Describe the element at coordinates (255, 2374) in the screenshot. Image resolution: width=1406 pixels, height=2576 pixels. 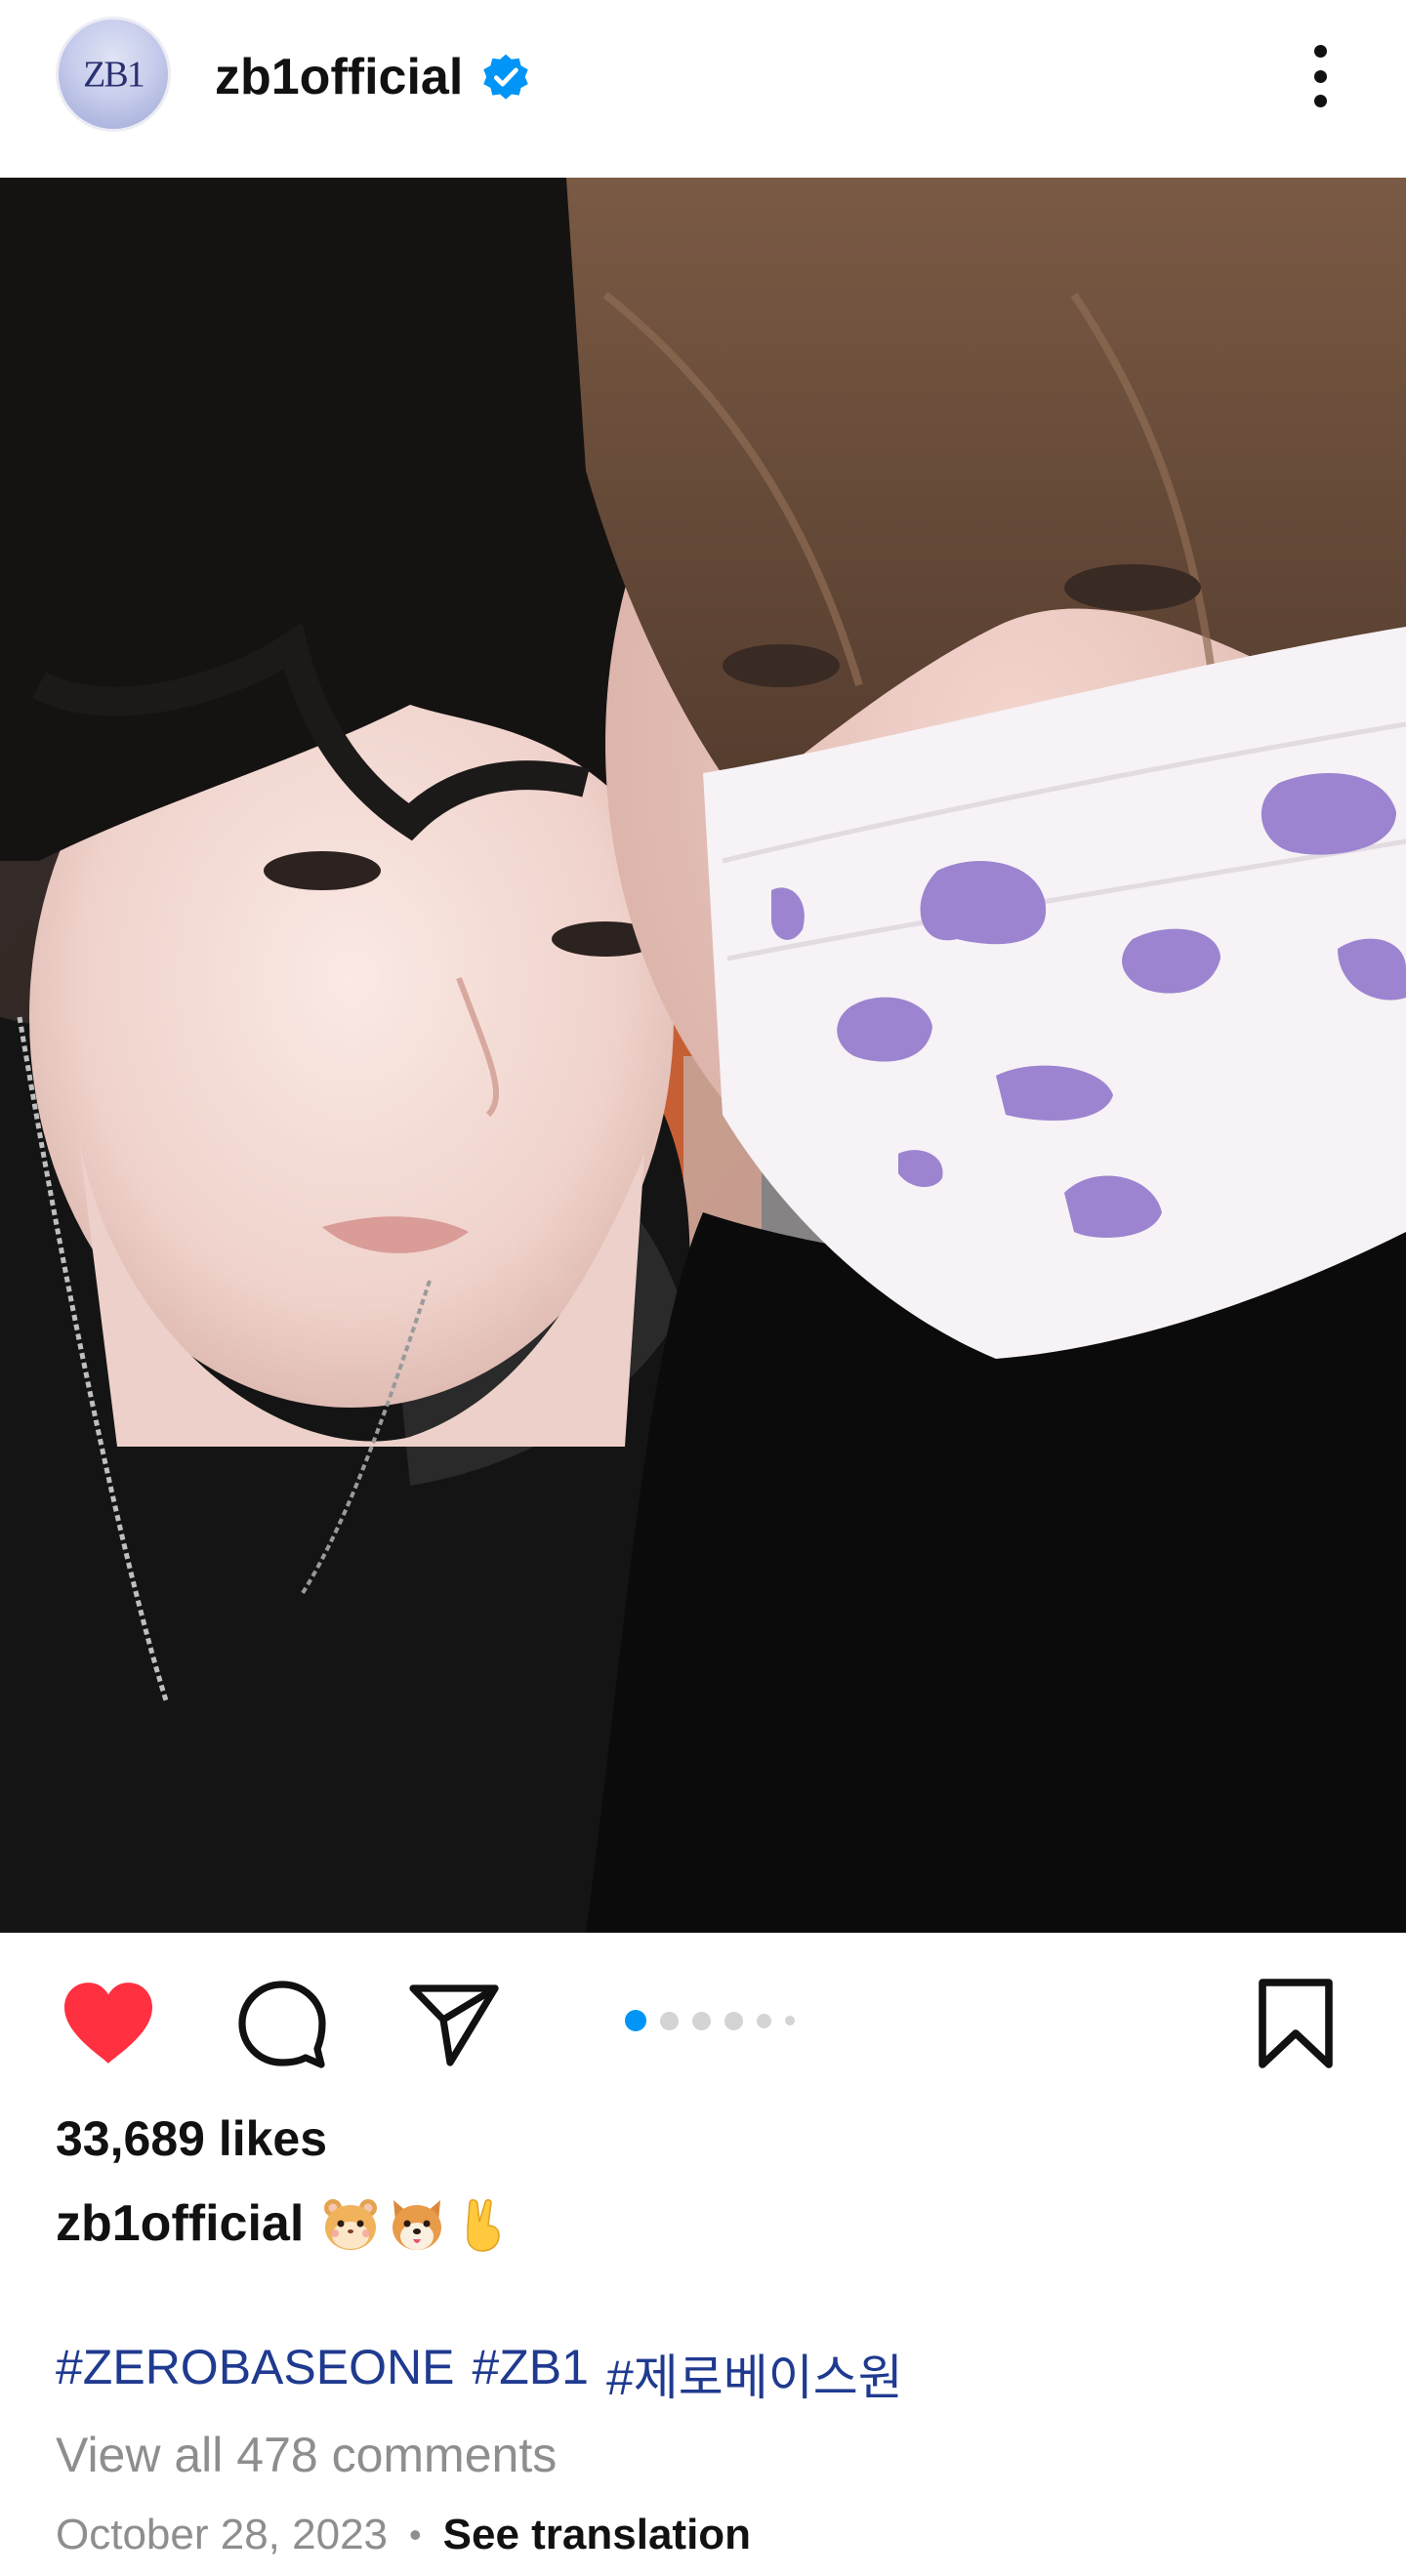
I see `hashtag-link: #ZEROBASEONE` at that location.